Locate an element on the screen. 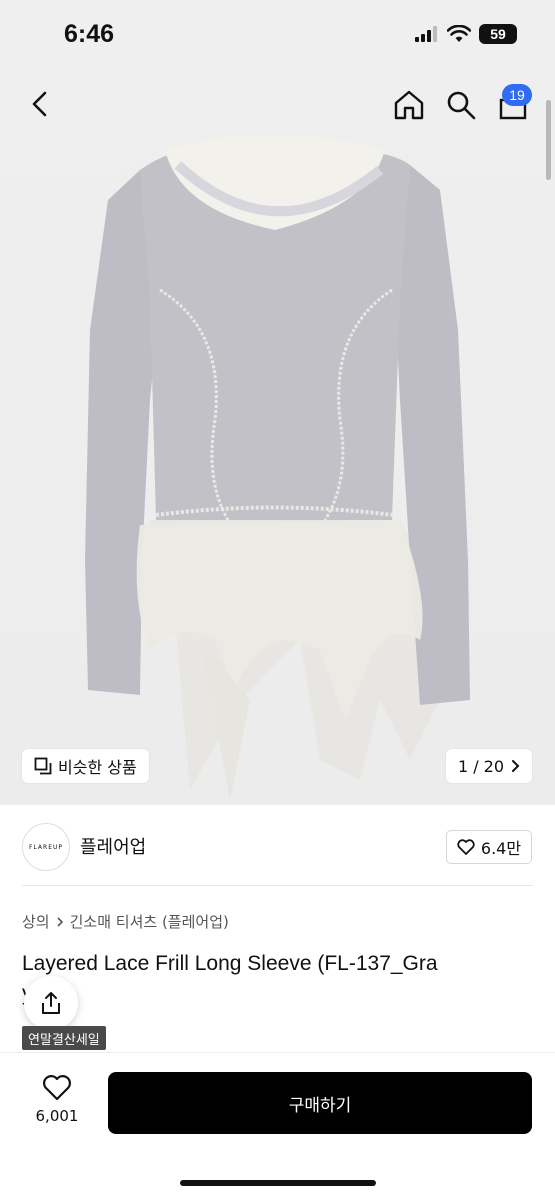 This screenshot has width=555, height=1201. image-counter-text: 1 / 20 is located at coordinates (481, 766).